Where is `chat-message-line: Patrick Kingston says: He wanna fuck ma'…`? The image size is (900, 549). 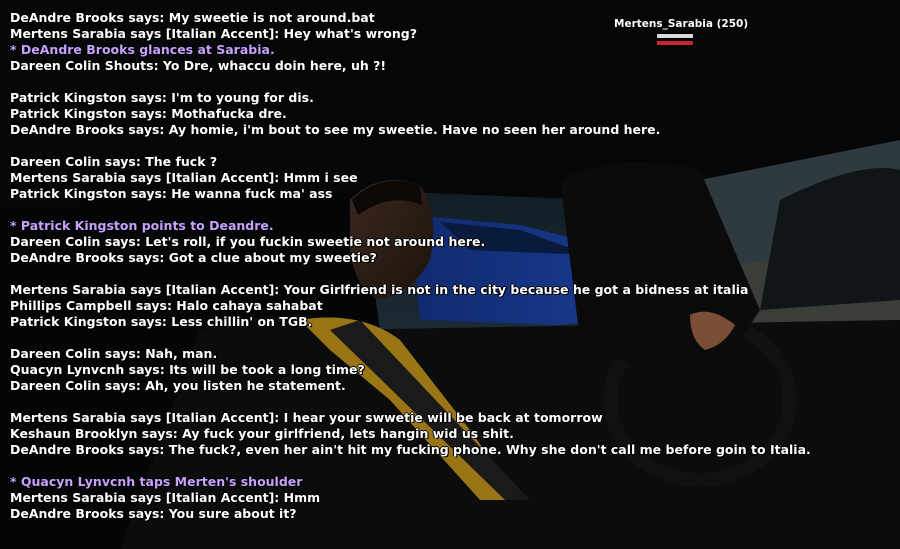 chat-message-line: Patrick Kingston says: He wanna fuck ma'… is located at coordinates (171, 193).